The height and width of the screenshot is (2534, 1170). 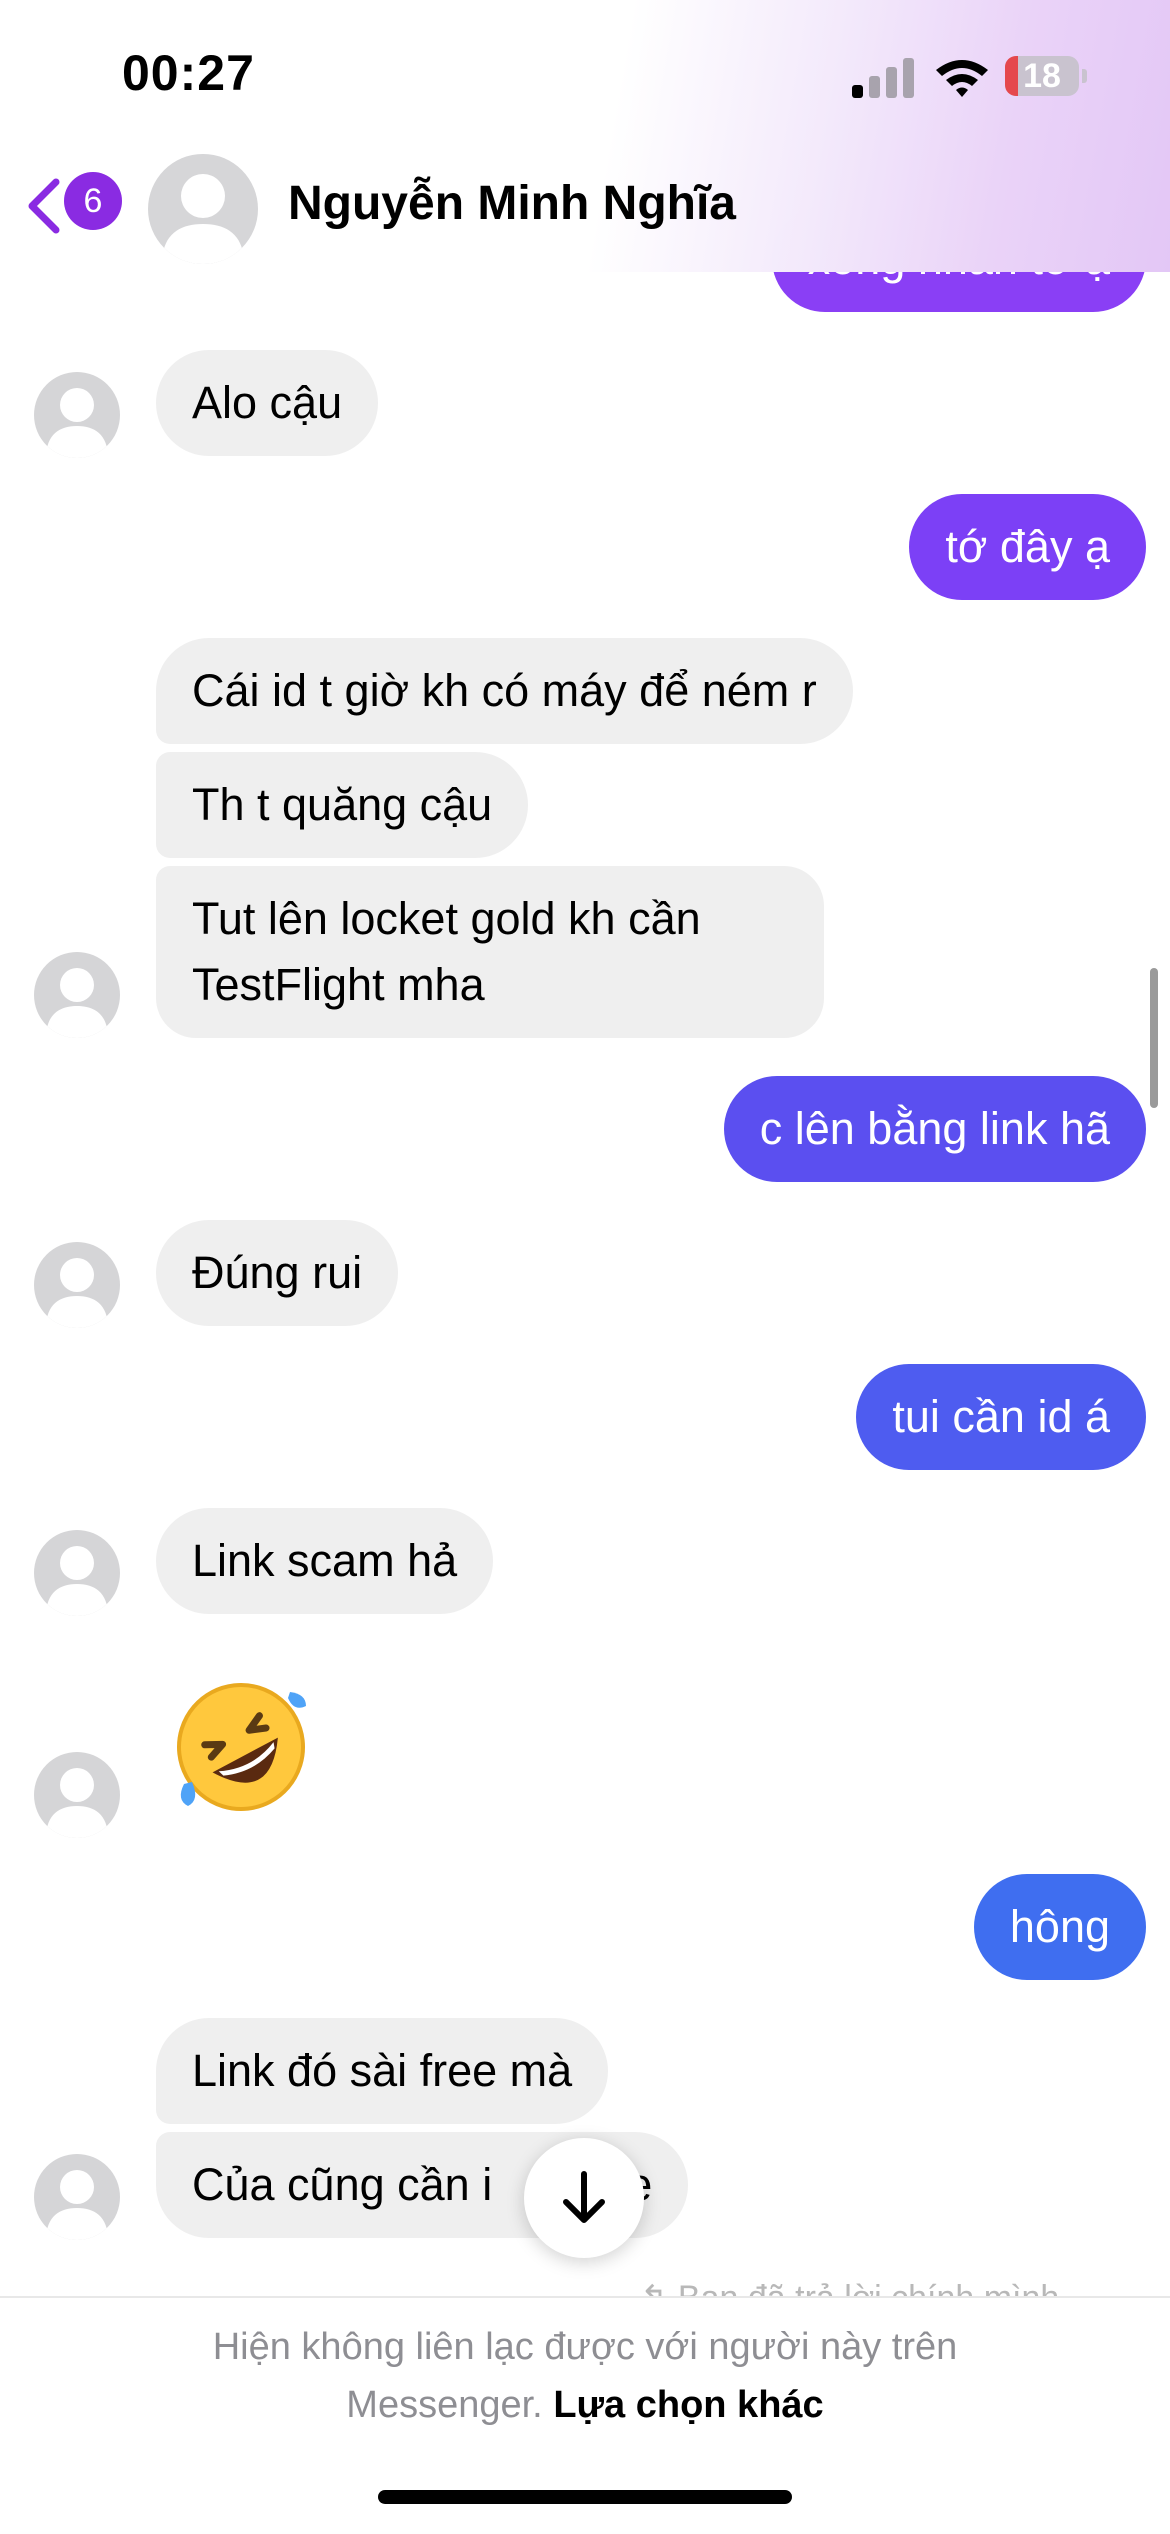 I want to click on message-bubble-in: Đúng rui, so click(x=277, y=1273).